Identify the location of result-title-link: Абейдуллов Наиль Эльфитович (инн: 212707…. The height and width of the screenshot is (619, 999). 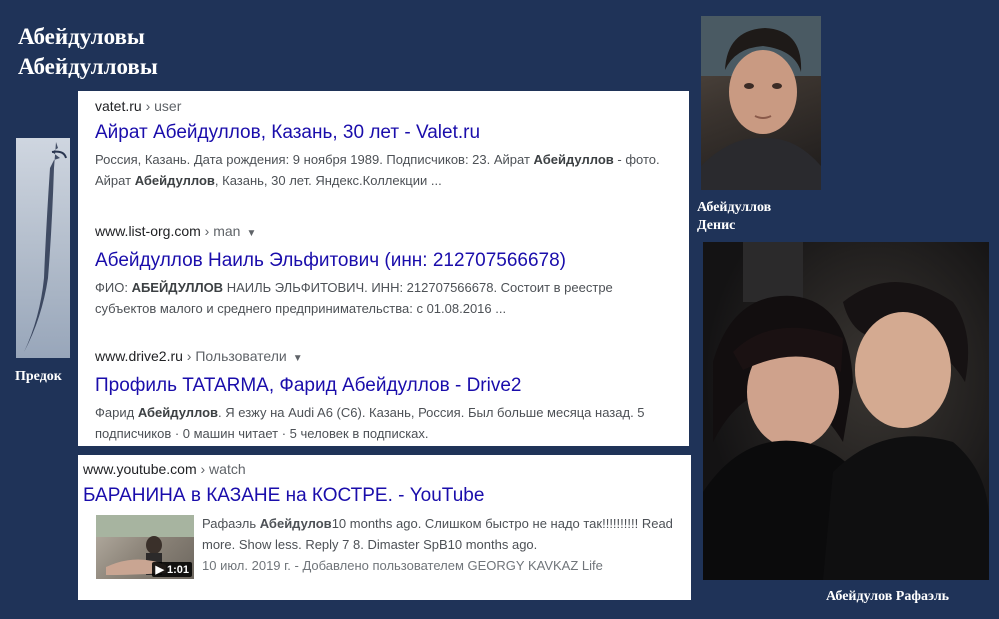
(385, 261).